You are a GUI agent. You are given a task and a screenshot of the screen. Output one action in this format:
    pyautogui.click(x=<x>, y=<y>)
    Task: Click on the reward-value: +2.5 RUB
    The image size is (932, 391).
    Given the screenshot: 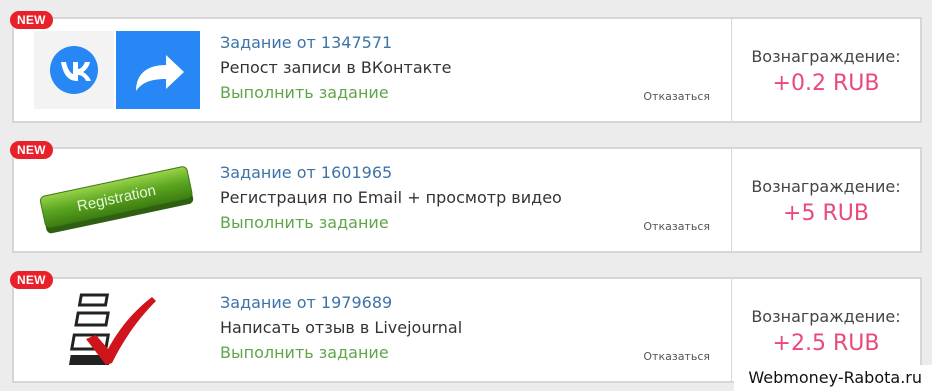 What is the action you would take?
    pyautogui.click(x=826, y=343)
    